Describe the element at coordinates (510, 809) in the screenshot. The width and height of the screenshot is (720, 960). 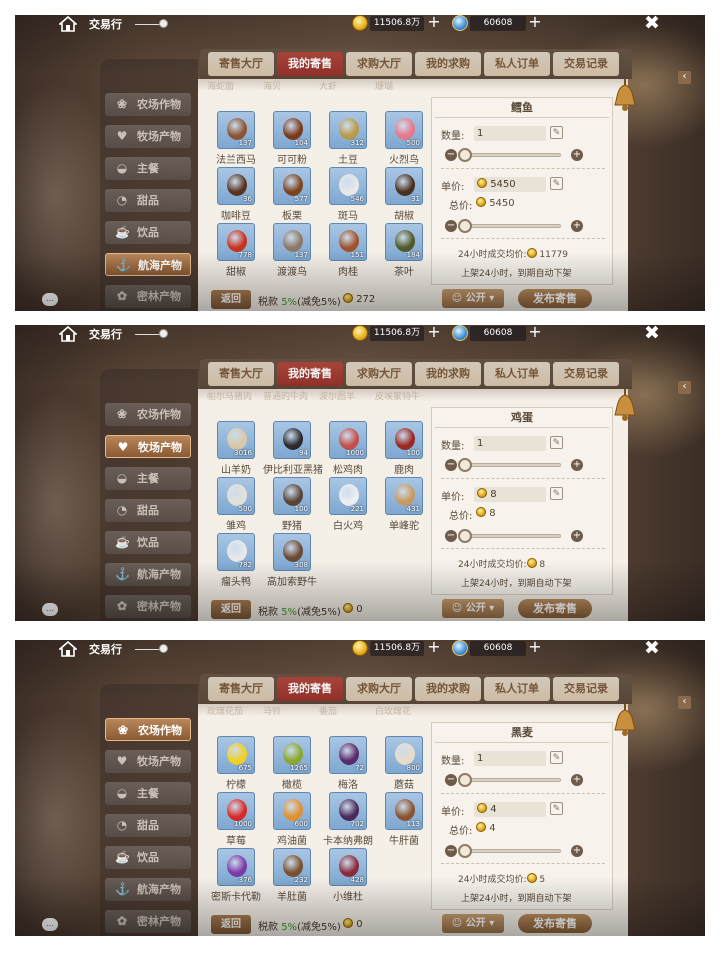
I see `unit-price-input: 4` at that location.